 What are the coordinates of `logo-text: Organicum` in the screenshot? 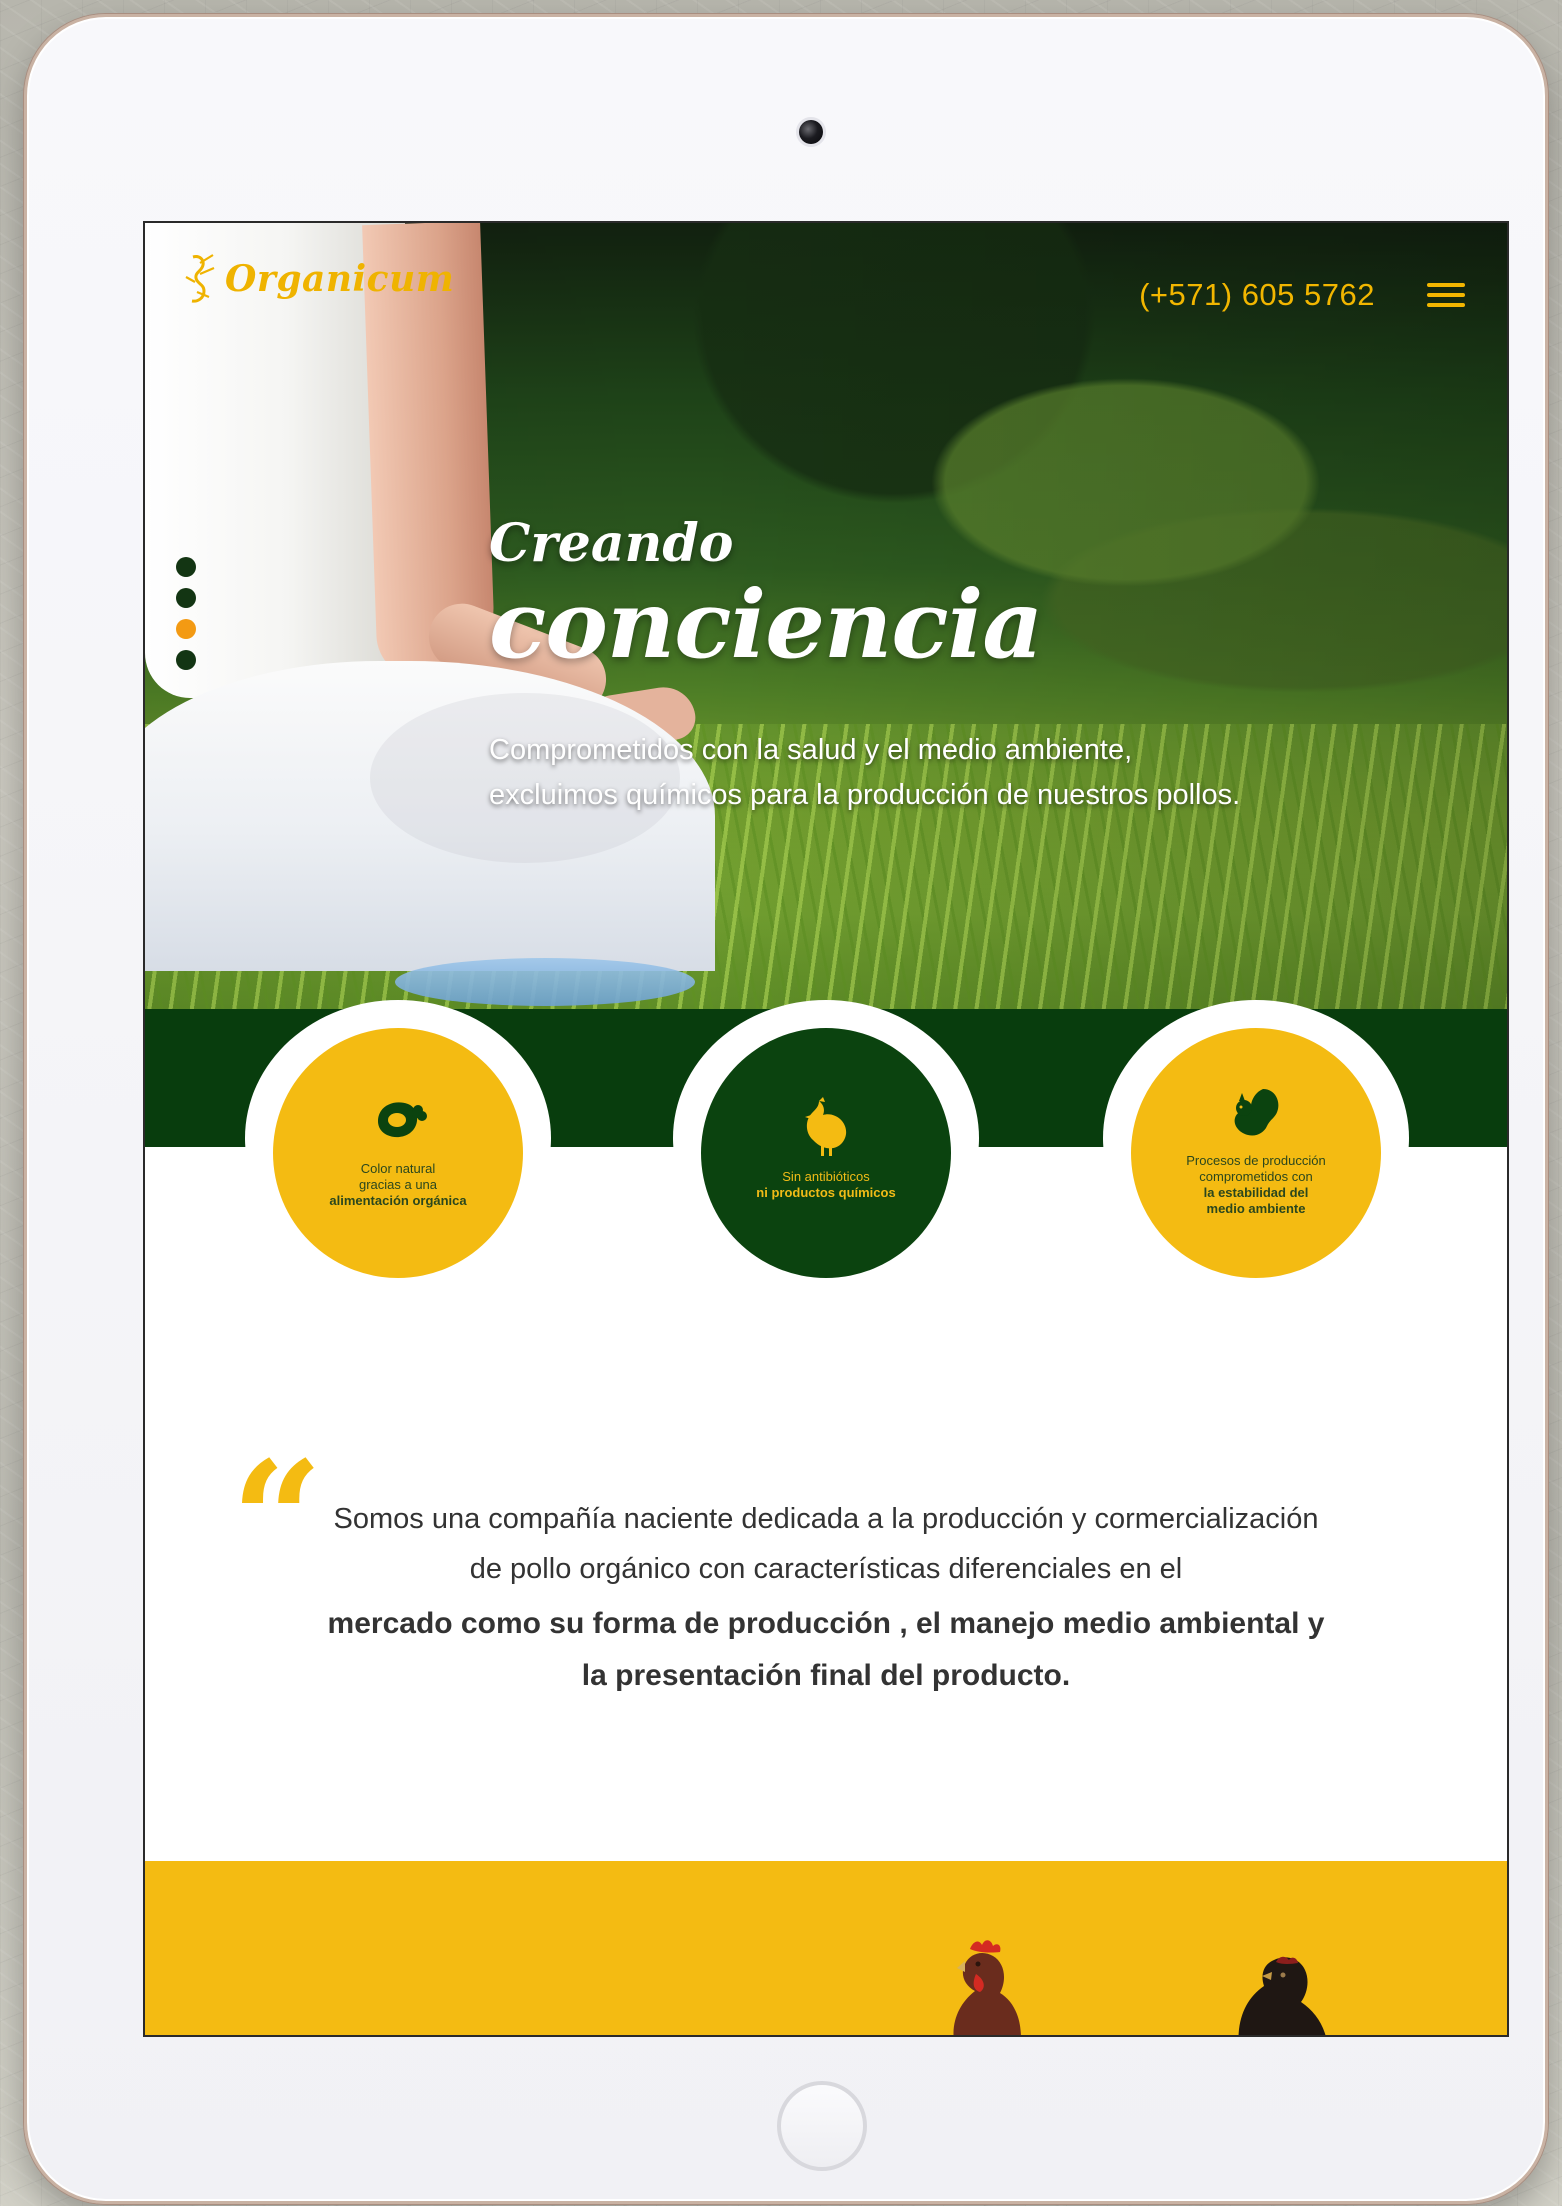 It's located at (340, 279).